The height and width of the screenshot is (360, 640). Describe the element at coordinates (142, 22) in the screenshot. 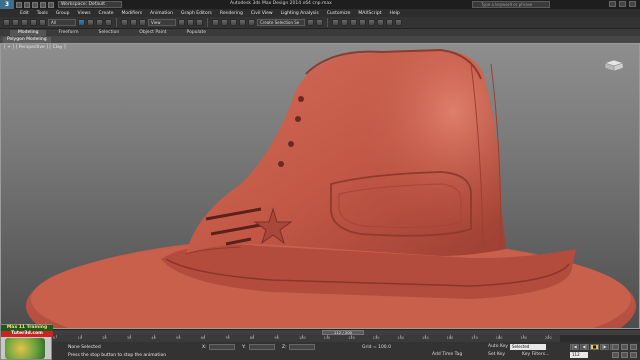

I see `scale-icon` at that location.